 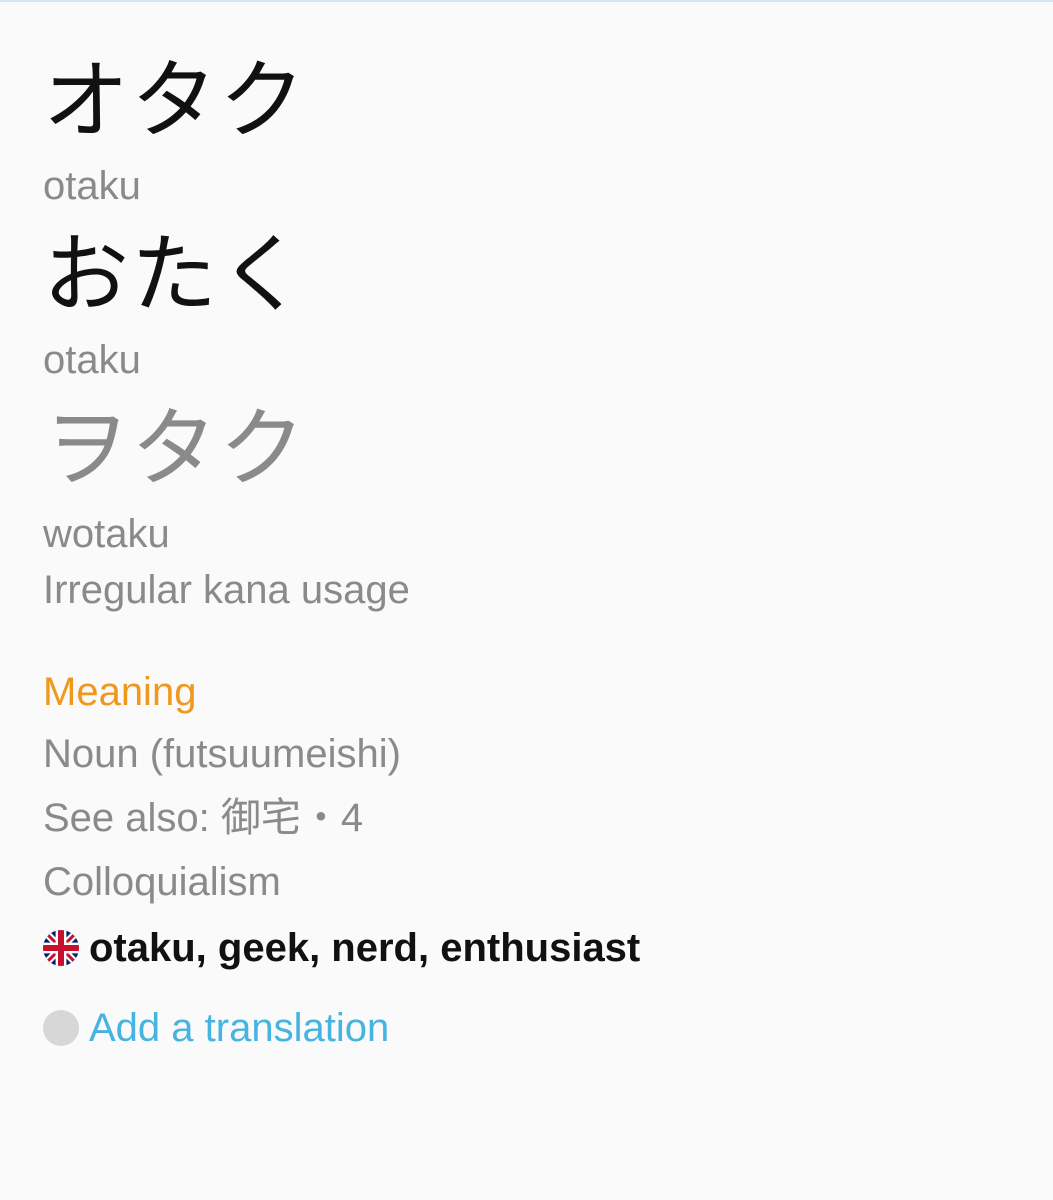 What do you see at coordinates (226, 590) in the screenshot?
I see `irregular-kana-note: Irregular kana usage` at bounding box center [226, 590].